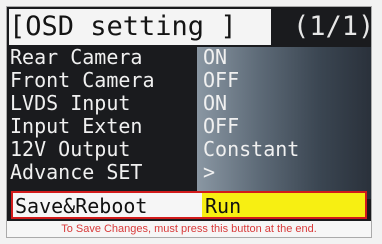  I want to click on chevron-right-icon: >, so click(209, 172).